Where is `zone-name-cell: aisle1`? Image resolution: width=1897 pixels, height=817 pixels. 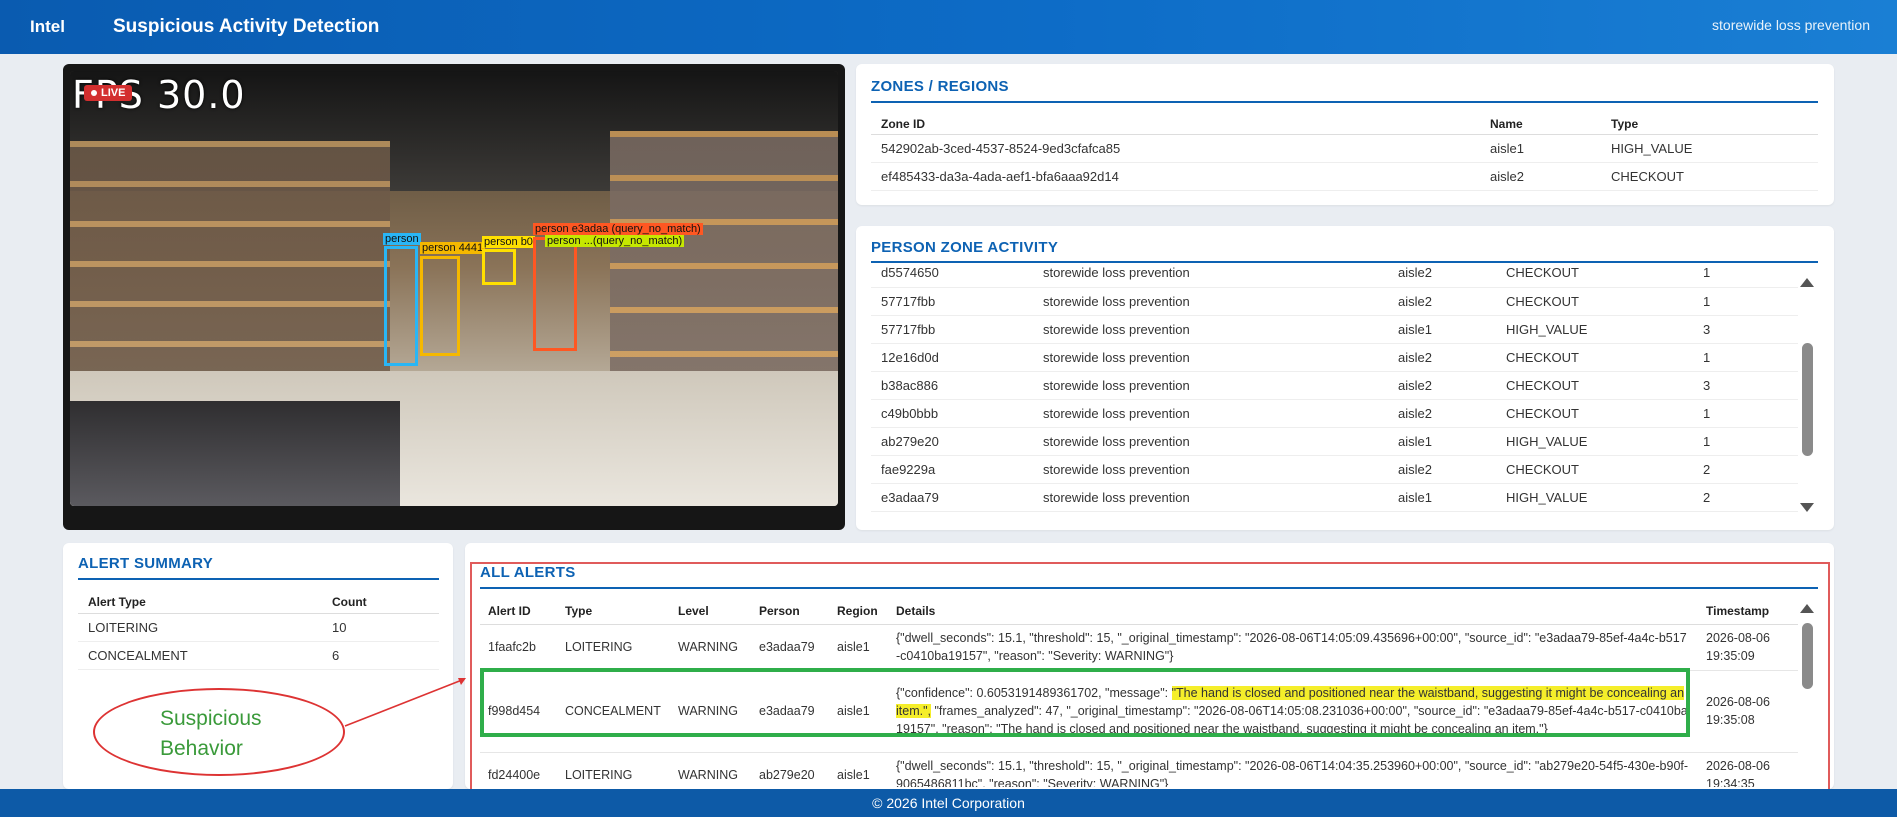
zone-name-cell: aisle1 is located at coordinates (1540, 148).